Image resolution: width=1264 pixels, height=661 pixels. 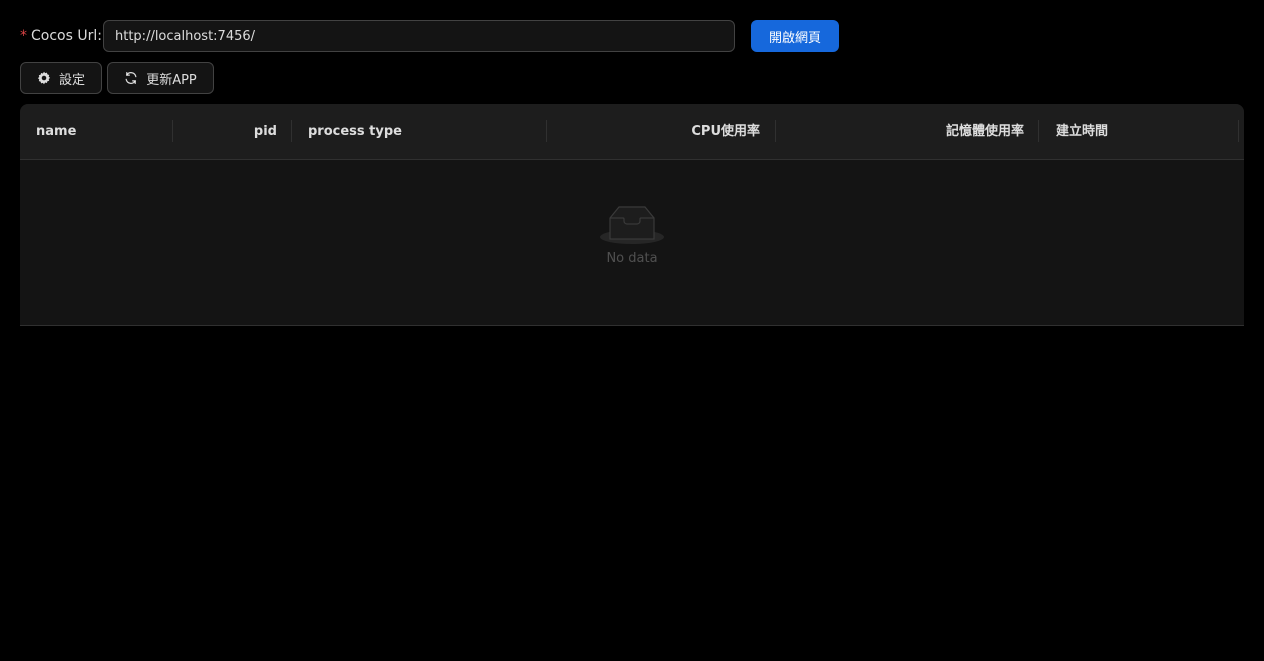 I want to click on cocos-url-label: Cocos Url:, so click(x=66, y=36).